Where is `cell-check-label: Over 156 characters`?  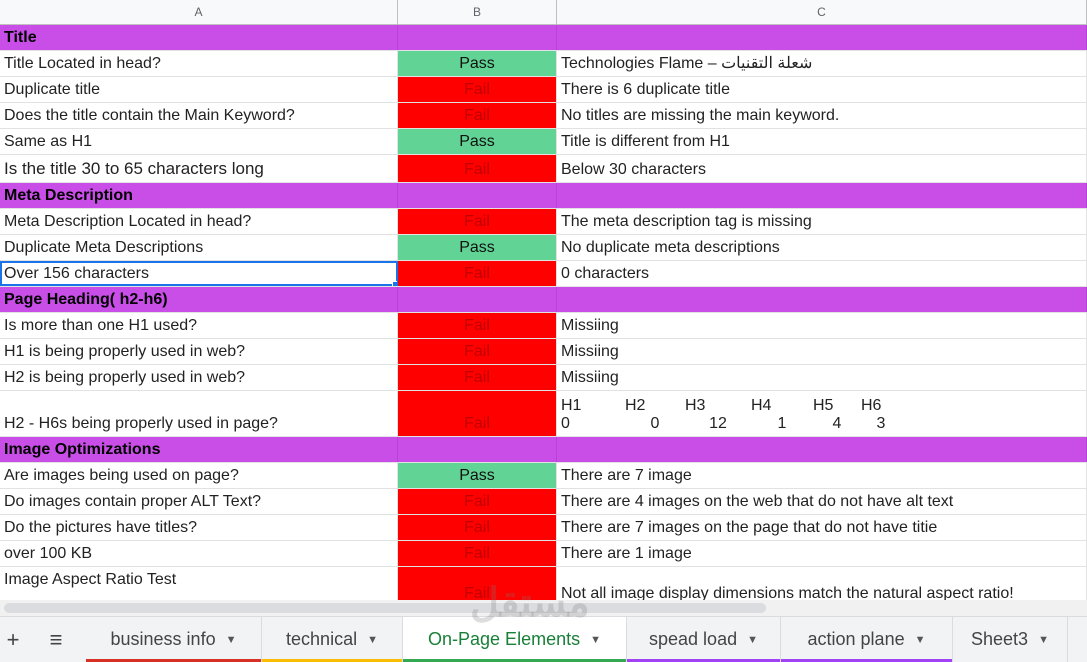 cell-check-label: Over 156 characters is located at coordinates (199, 273).